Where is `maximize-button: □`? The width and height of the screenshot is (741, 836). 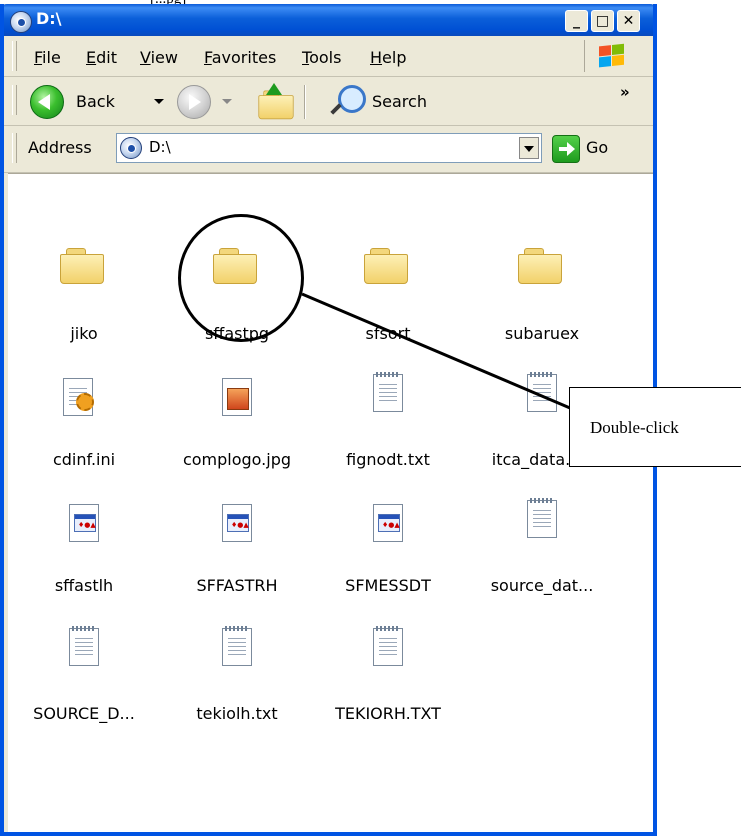 maximize-button: □ is located at coordinates (602, 21).